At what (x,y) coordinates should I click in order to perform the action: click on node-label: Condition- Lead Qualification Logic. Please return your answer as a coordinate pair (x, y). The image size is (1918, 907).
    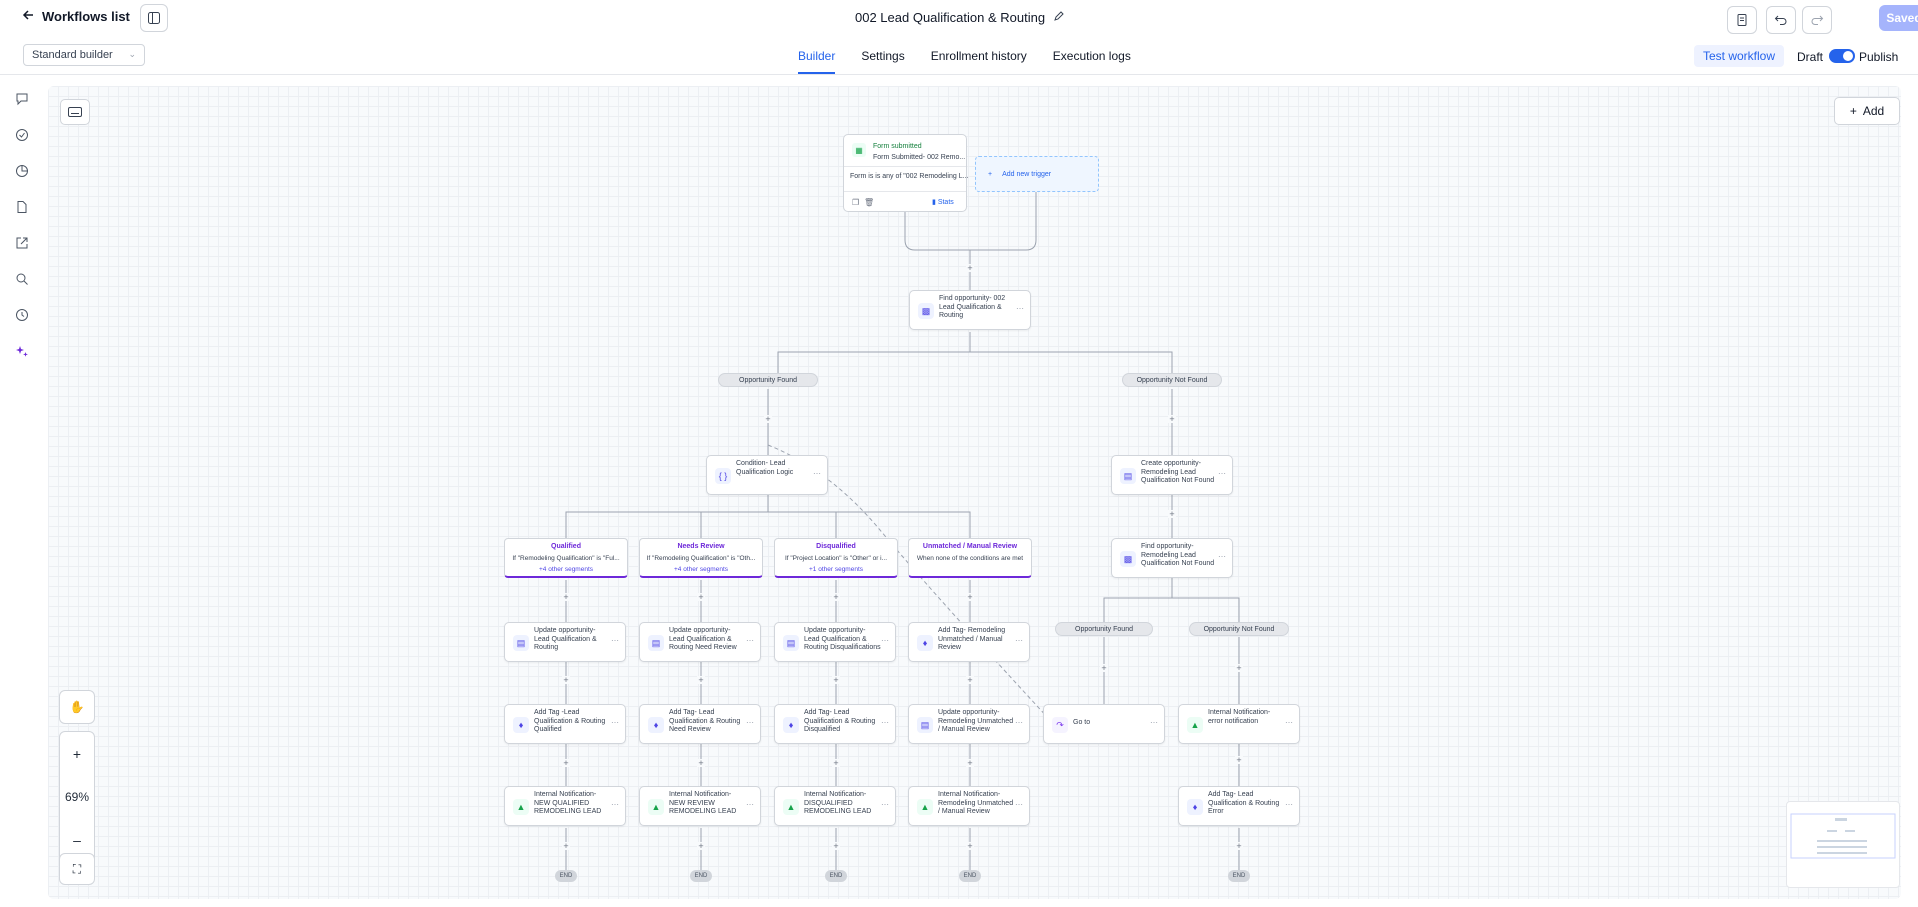
    Looking at the image, I should click on (765, 468).